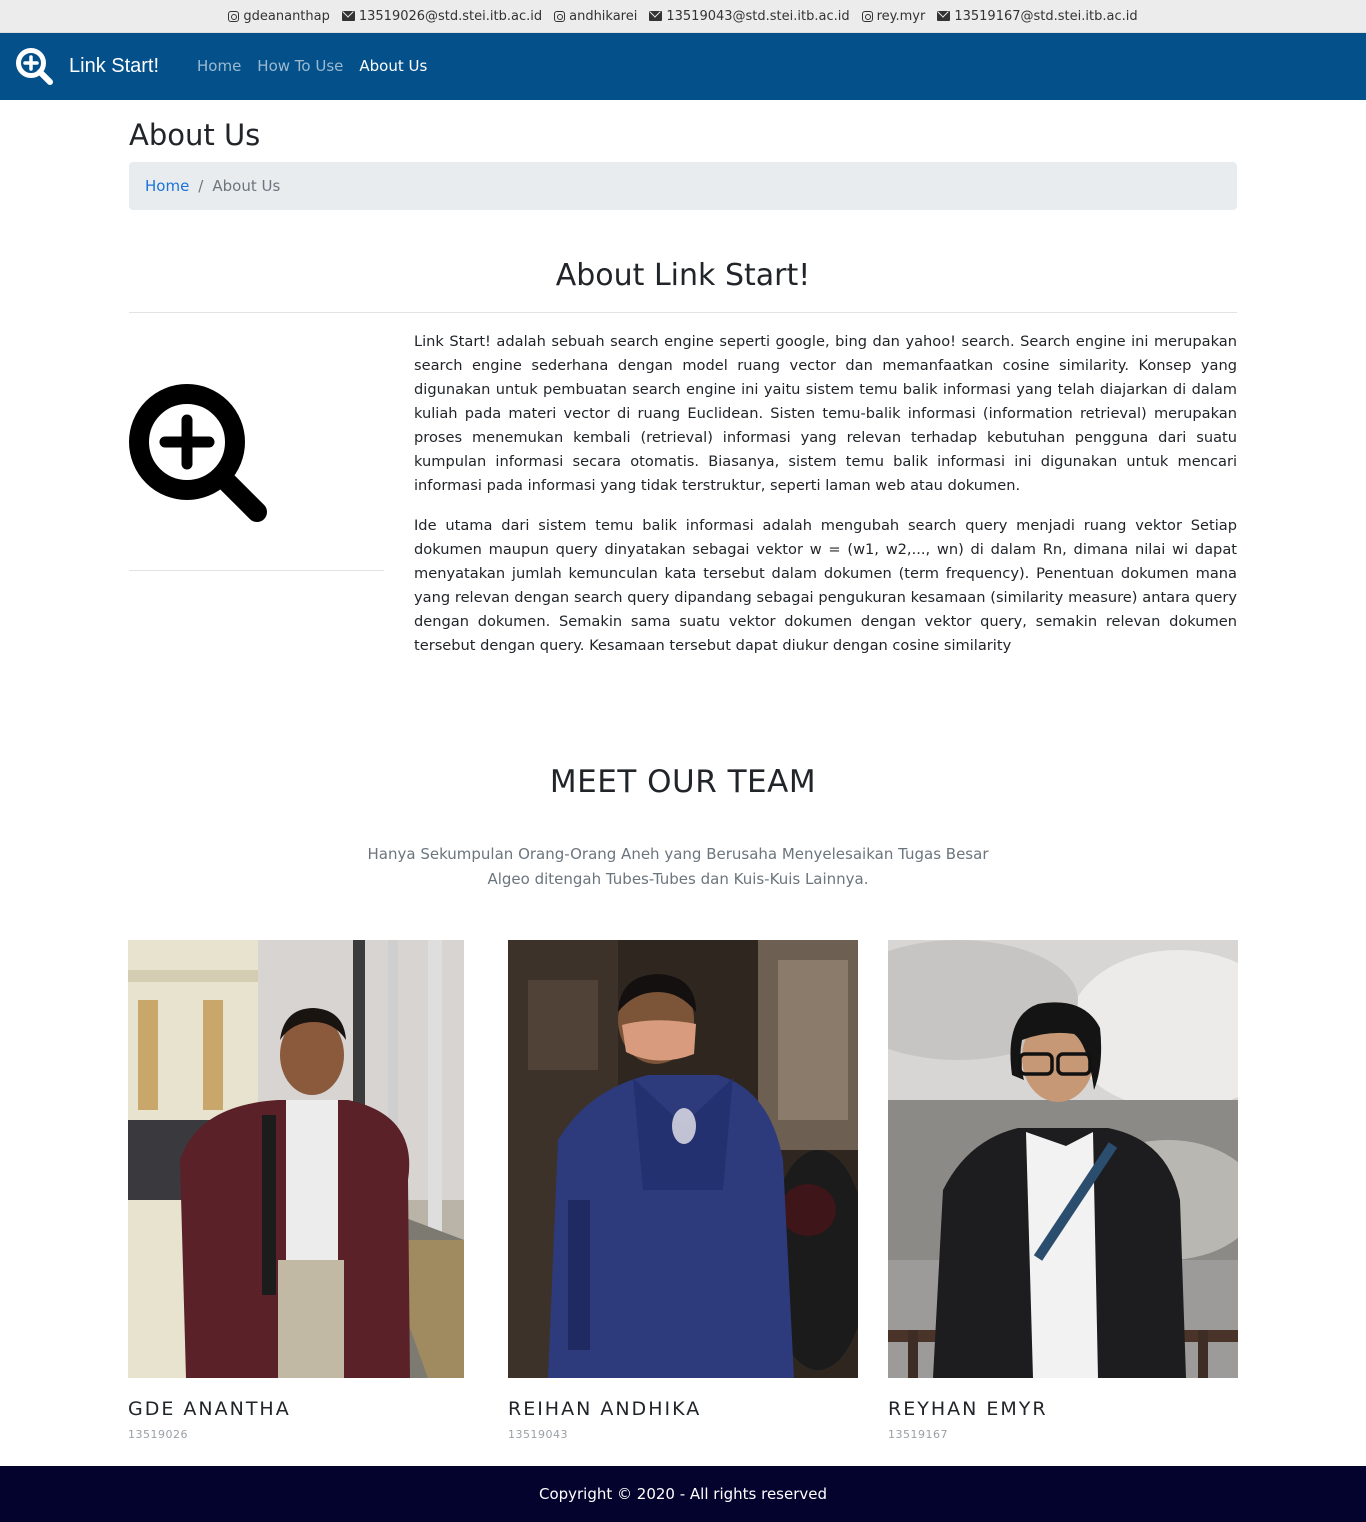 This screenshot has height=1522, width=1366. Describe the element at coordinates (538, 1434) in the screenshot. I see `member-id: 13519043` at that location.